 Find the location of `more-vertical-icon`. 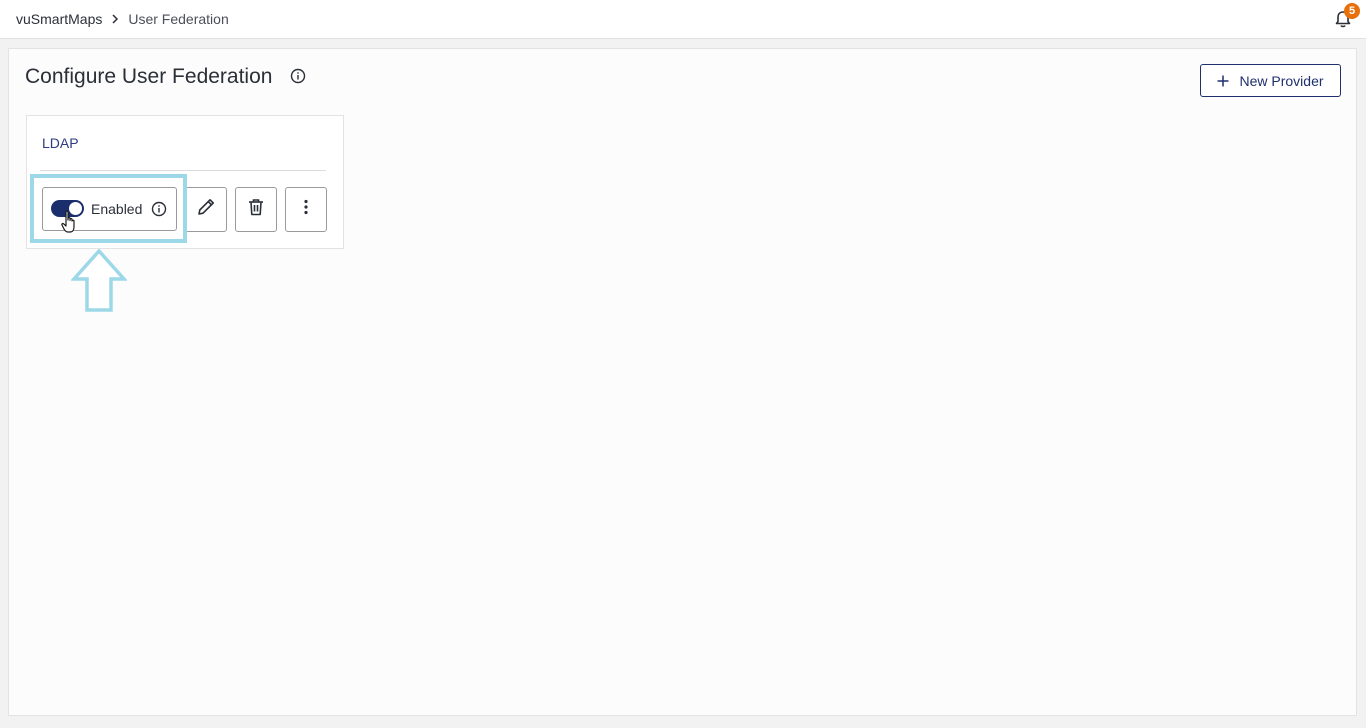

more-vertical-icon is located at coordinates (306, 209).